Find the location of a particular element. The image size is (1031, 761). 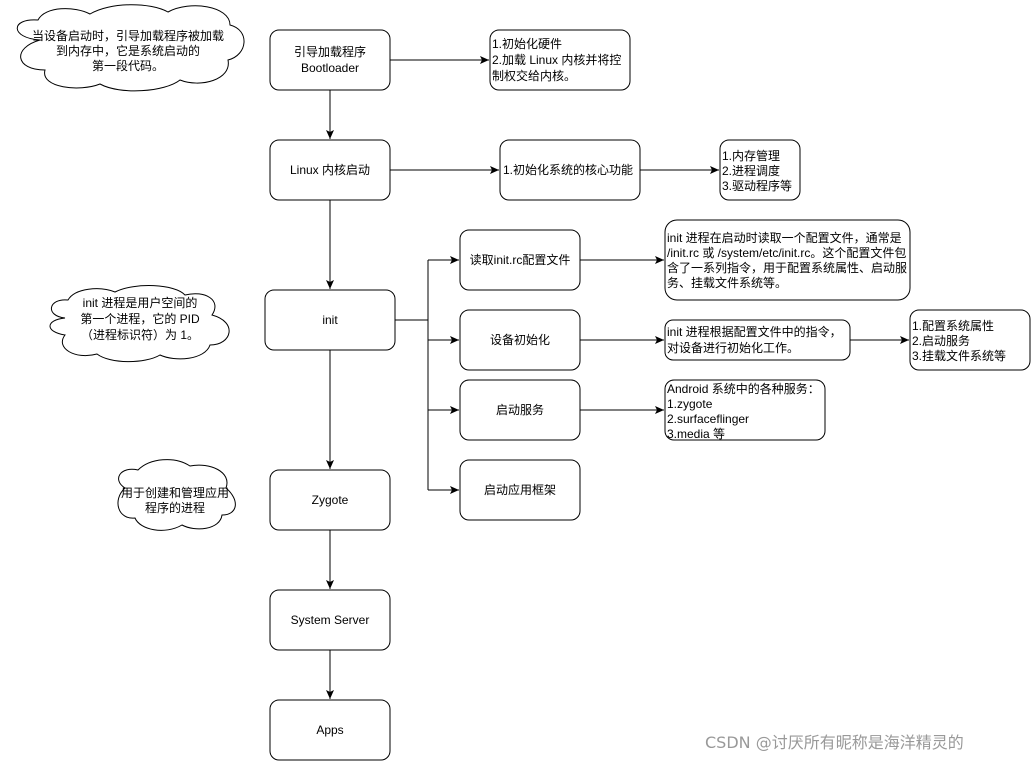

step-device-init: 设备初始化 is located at coordinates (520, 340).